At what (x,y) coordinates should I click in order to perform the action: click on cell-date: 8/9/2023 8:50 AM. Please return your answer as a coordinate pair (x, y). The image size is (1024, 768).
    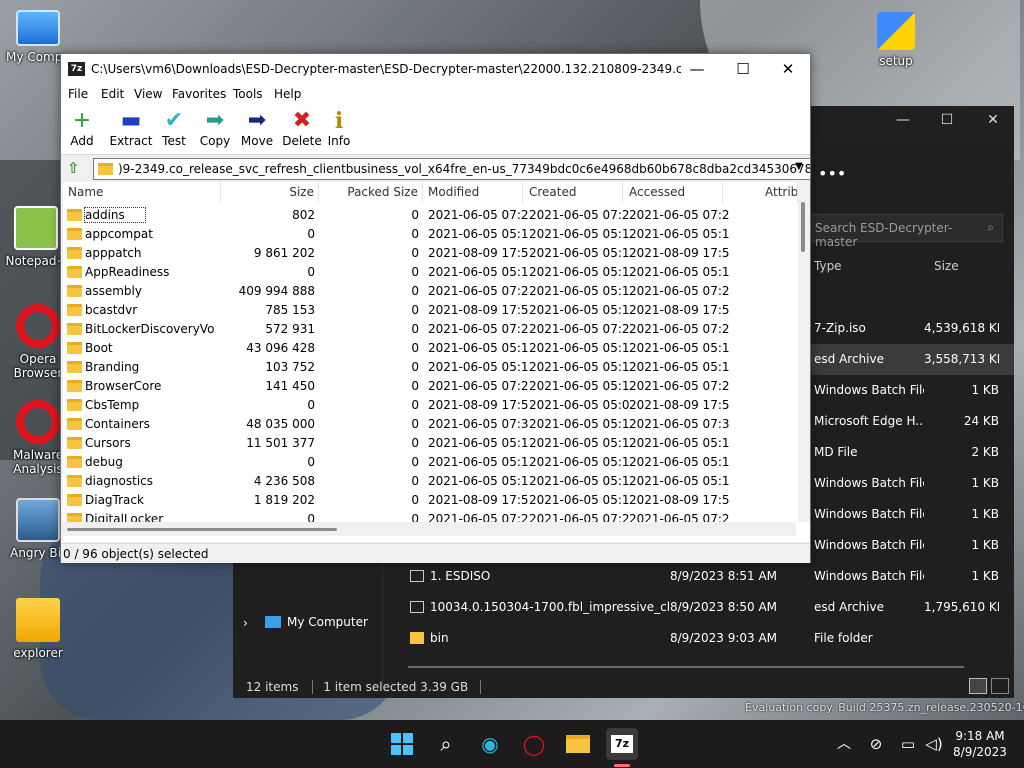
    Looking at the image, I should click on (724, 607).